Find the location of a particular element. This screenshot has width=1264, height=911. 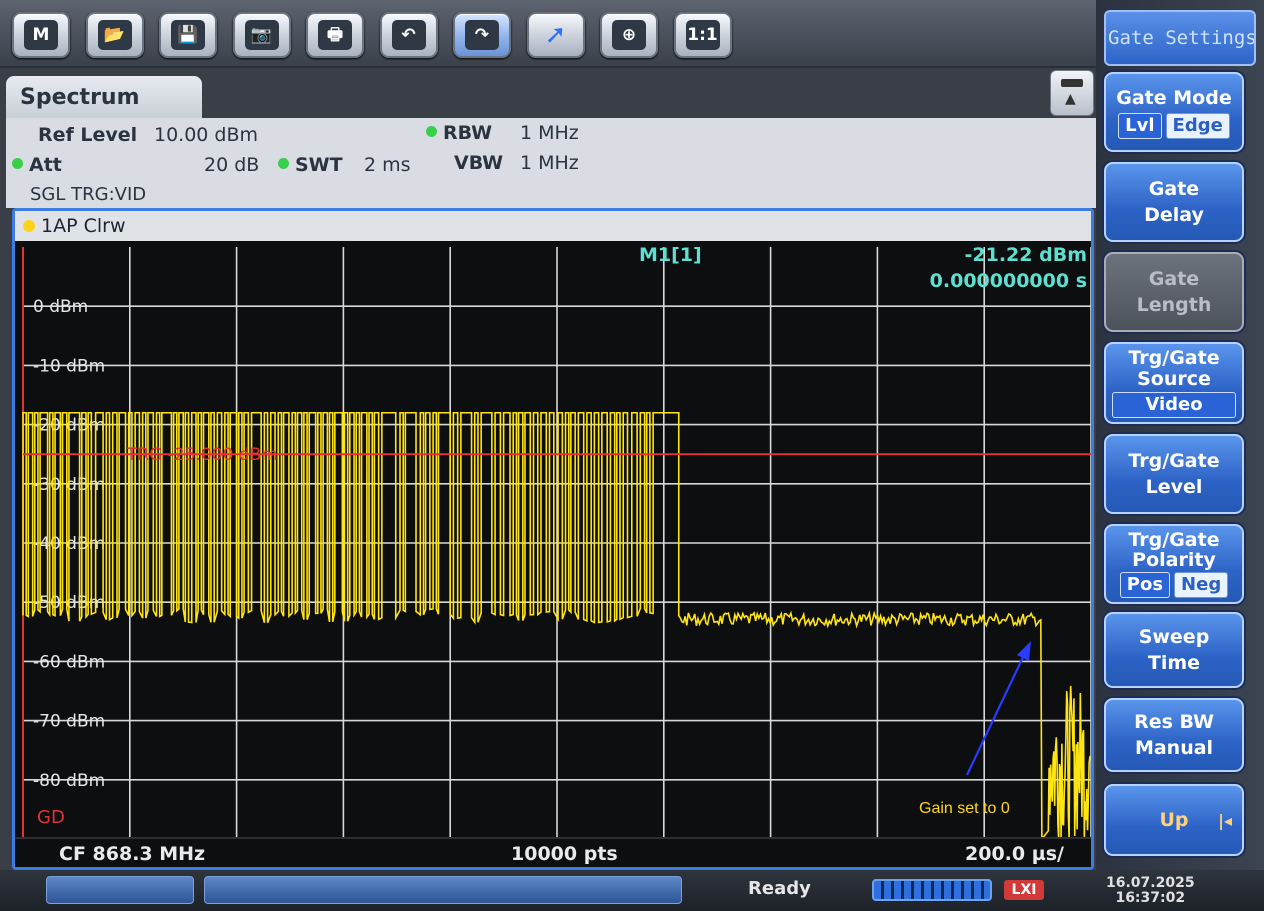

lxi-logo: LXI is located at coordinates (1024, 890).